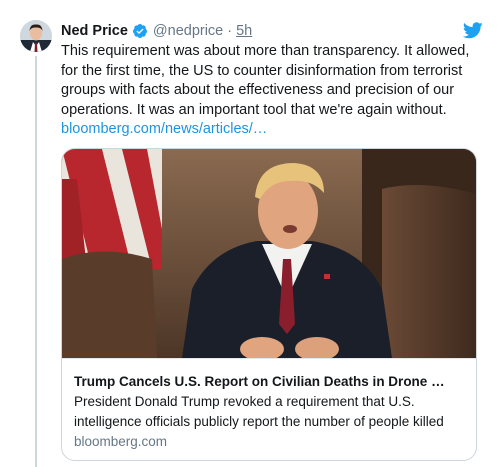  I want to click on twitter-bird-icon, so click(472, 30).